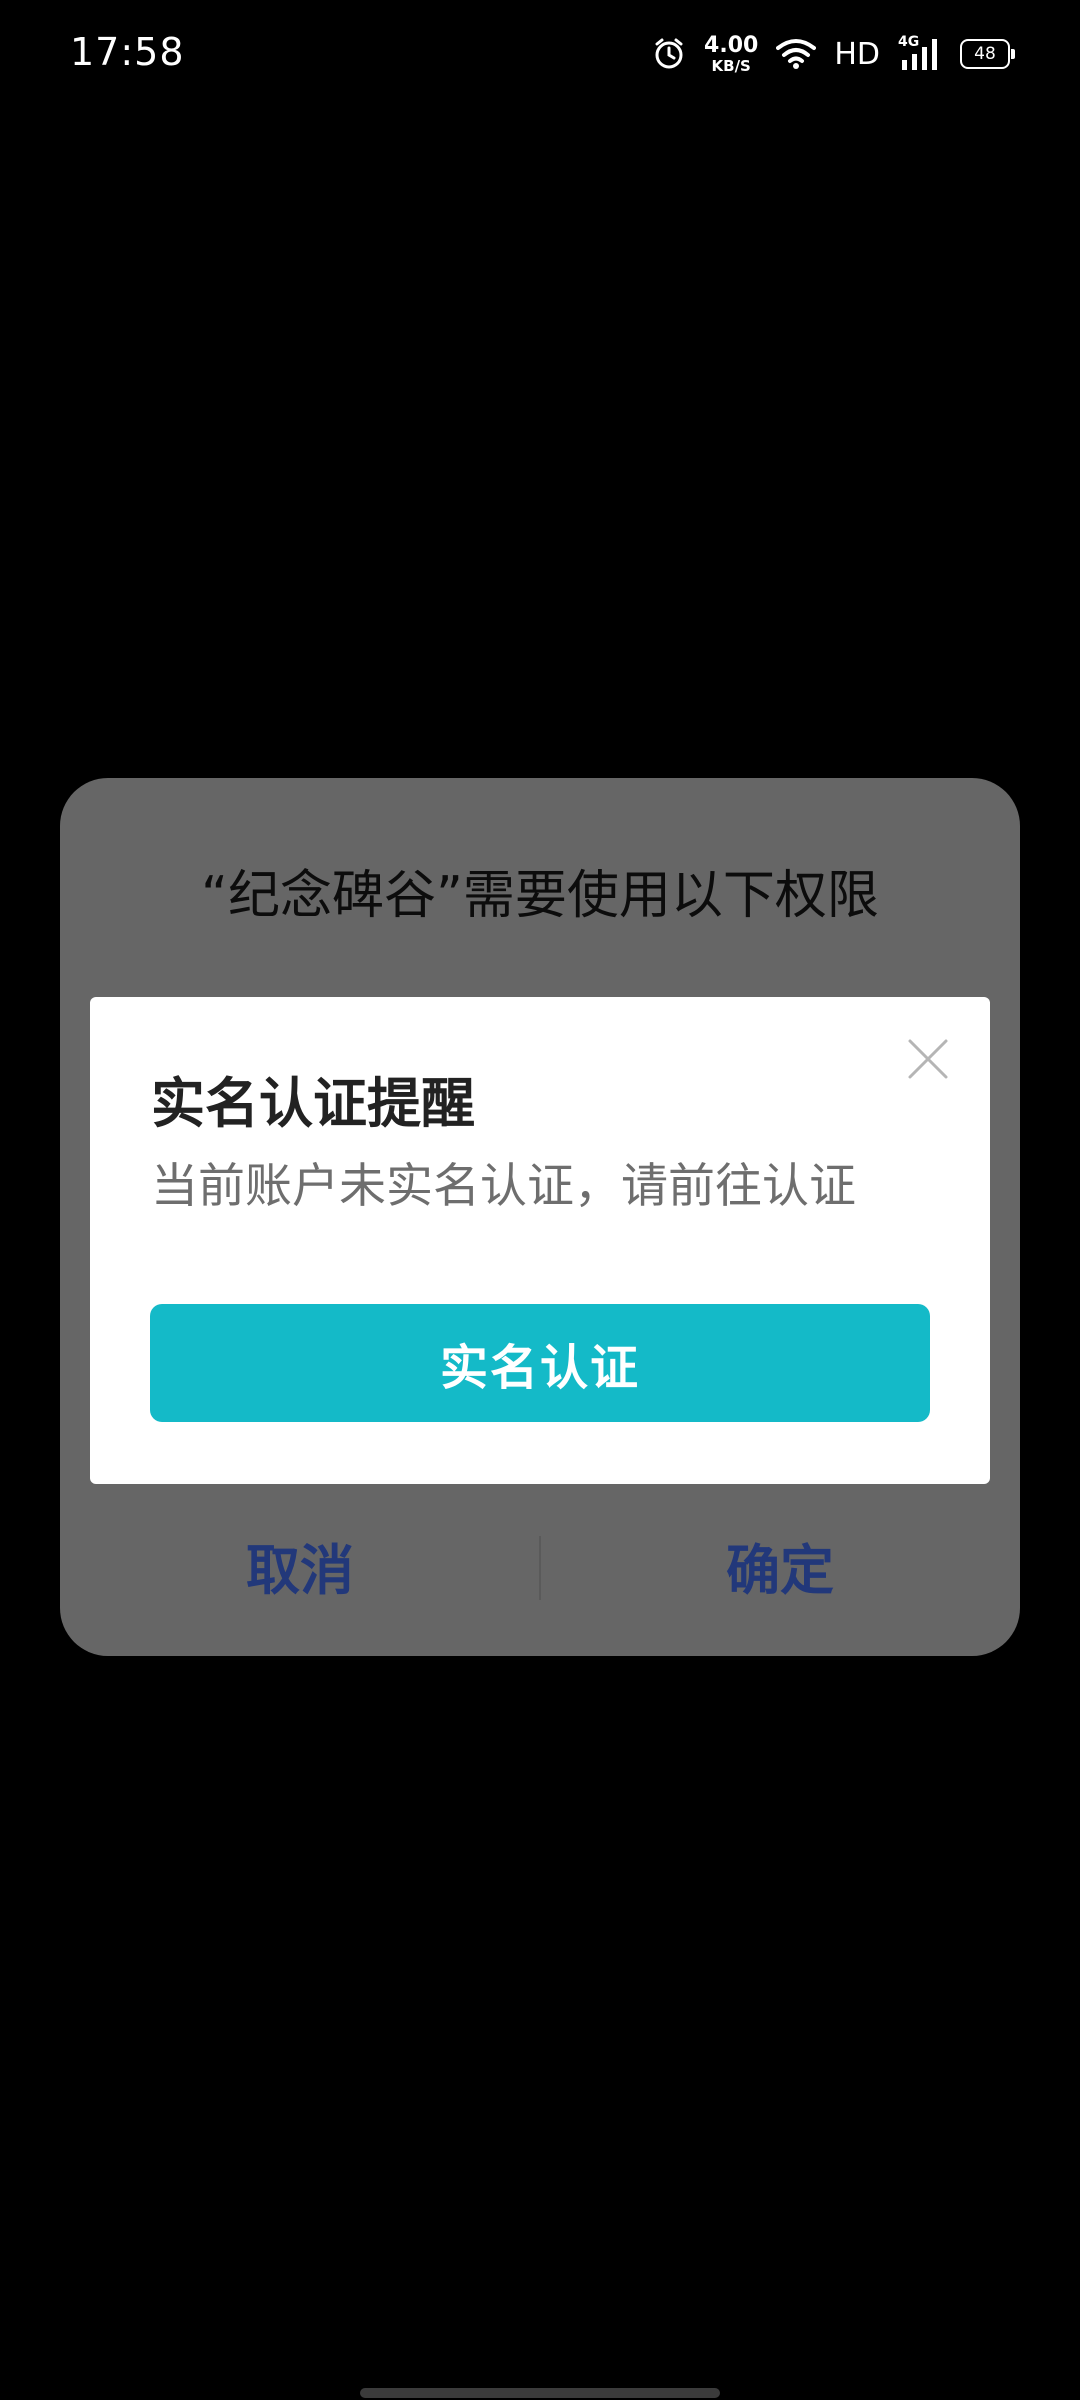 Image resolution: width=1080 pixels, height=2400 pixels. I want to click on close-icon, so click(928, 1059).